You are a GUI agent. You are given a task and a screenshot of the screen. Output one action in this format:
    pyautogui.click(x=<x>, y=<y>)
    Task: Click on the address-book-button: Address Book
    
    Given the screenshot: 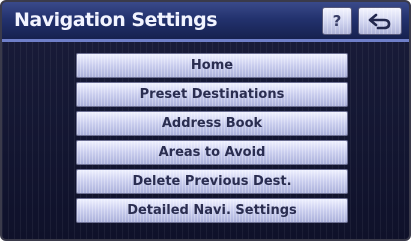 What is the action you would take?
    pyautogui.click(x=212, y=123)
    